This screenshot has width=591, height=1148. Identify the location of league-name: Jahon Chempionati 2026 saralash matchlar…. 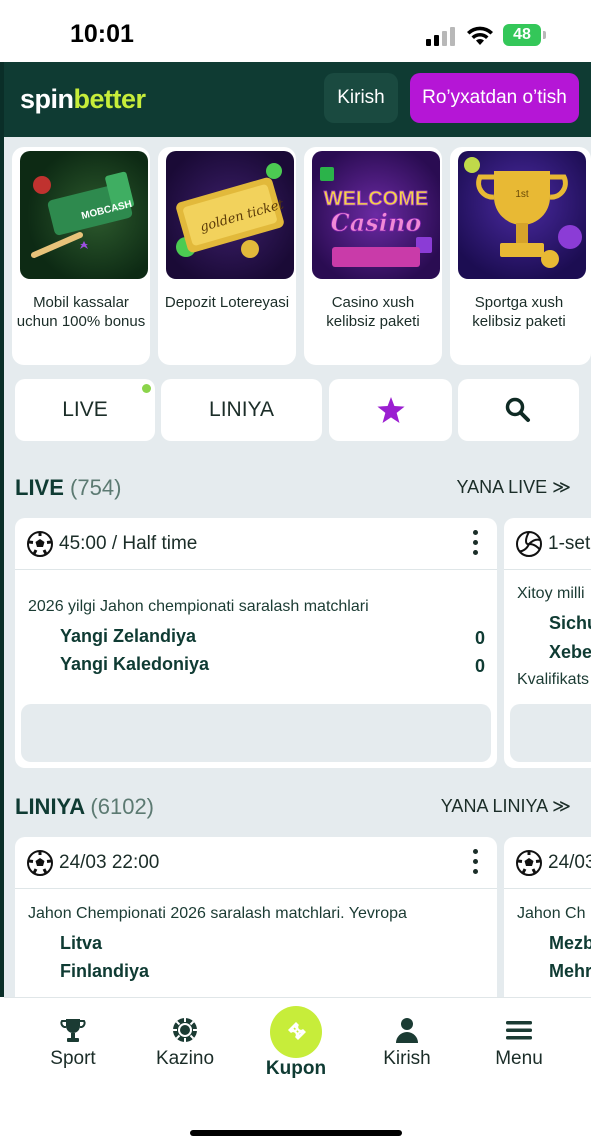
(217, 913).